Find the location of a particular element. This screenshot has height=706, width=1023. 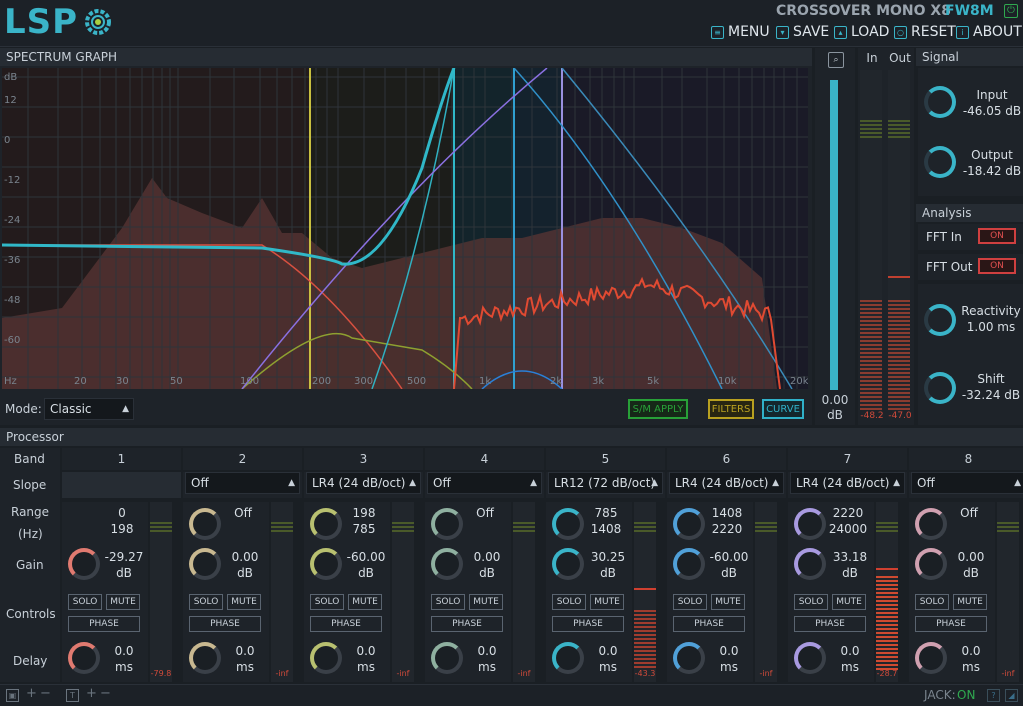

reset-button: ○ RESET is located at coordinates (925, 32).